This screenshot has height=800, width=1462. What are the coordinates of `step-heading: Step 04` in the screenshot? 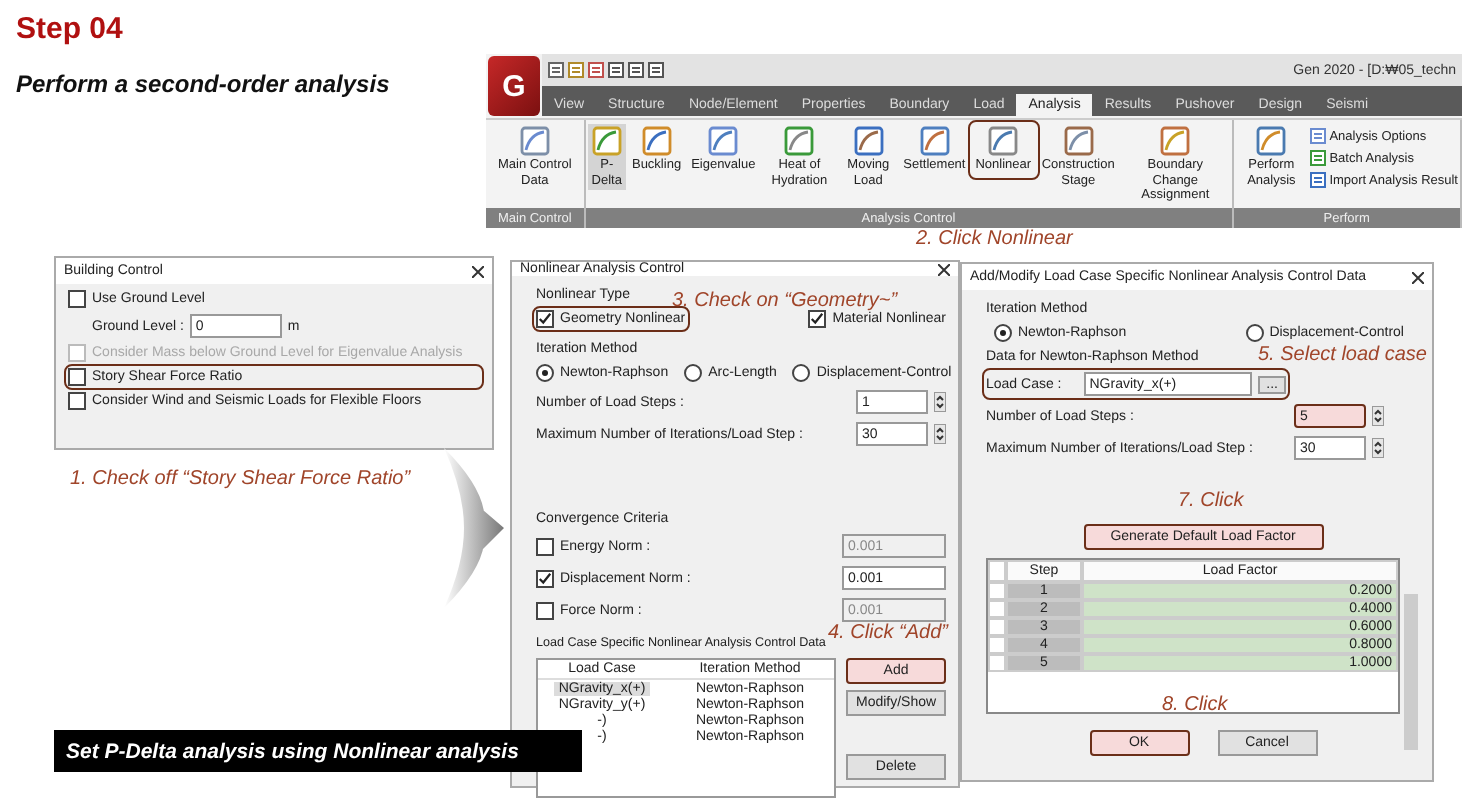 It's located at (70, 29).